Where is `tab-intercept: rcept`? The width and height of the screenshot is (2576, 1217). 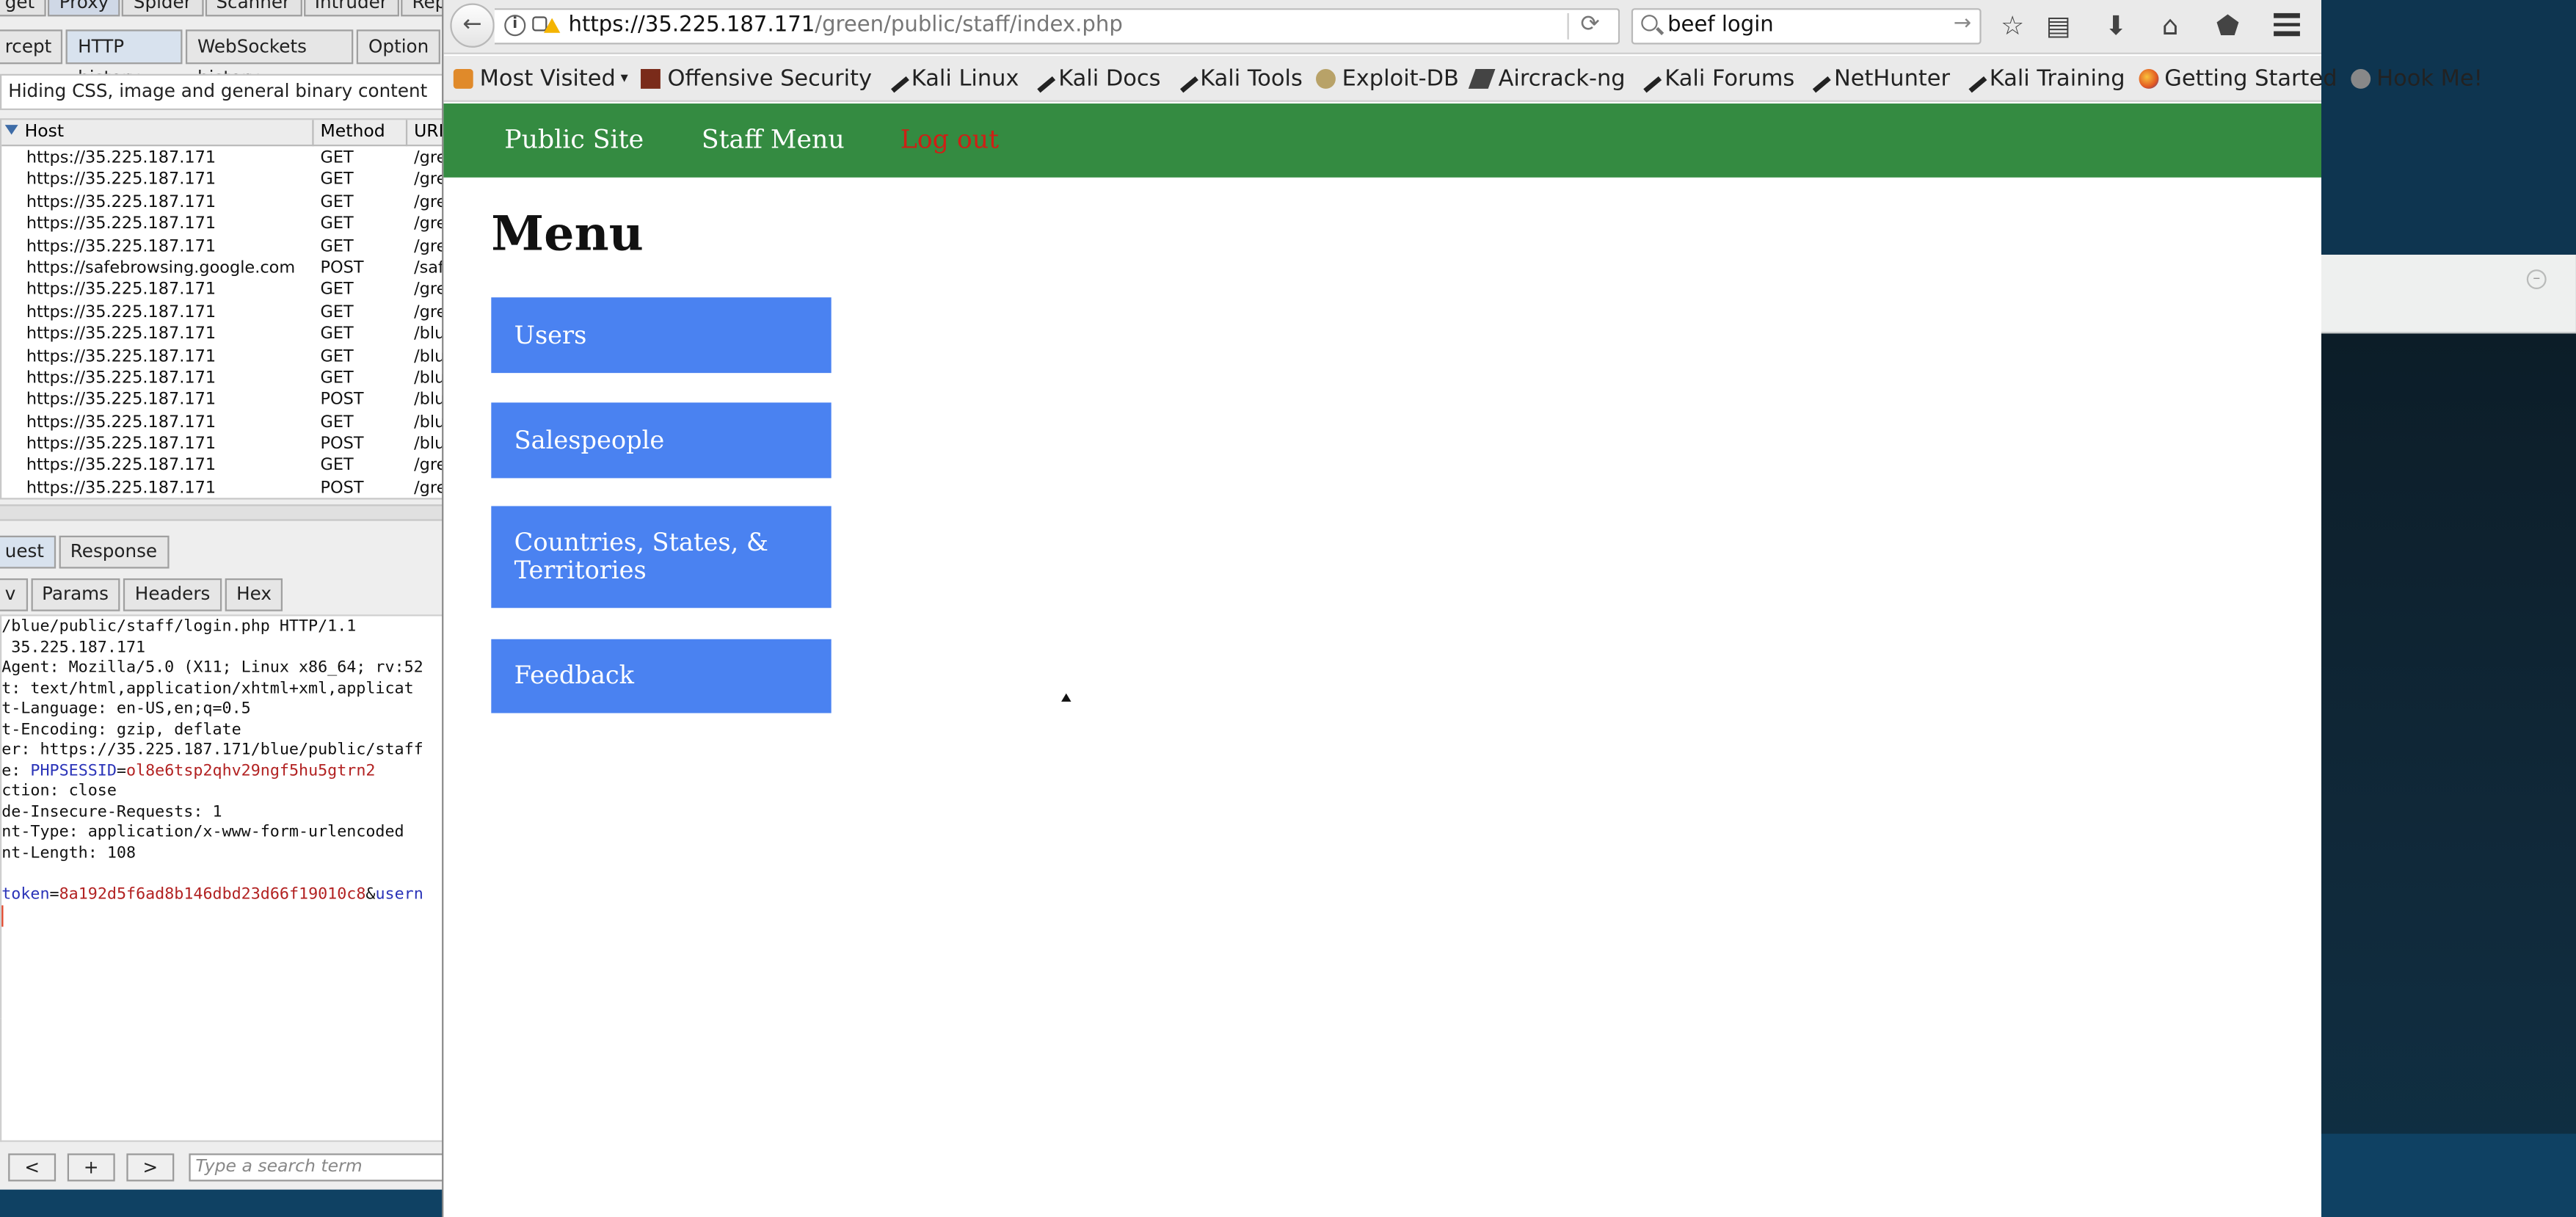 tab-intercept: rcept is located at coordinates (31, 47).